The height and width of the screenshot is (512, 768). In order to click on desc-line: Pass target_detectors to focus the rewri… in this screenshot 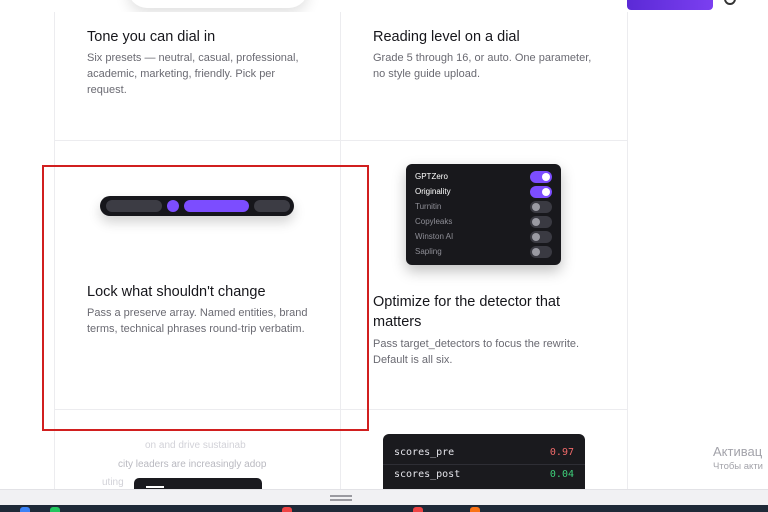, I will do `click(476, 344)`.